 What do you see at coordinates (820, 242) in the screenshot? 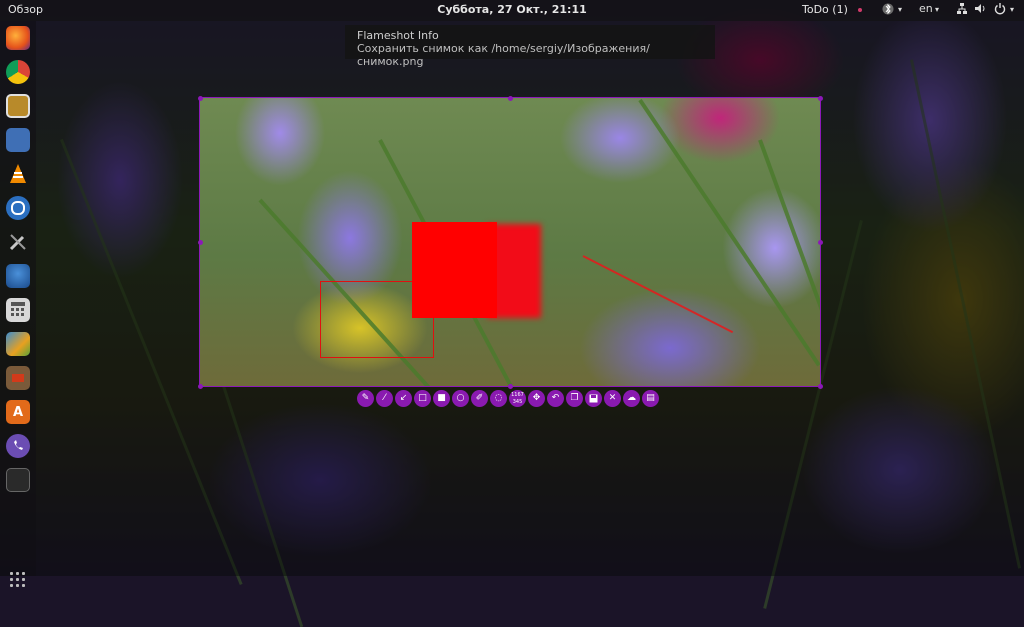
I see `resize-handle-right` at bounding box center [820, 242].